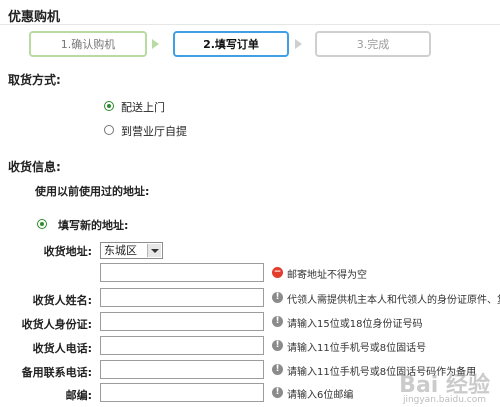 This screenshot has height=407, width=500. Describe the element at coordinates (373, 44) in the screenshot. I see `step-complete: 3.完成` at that location.